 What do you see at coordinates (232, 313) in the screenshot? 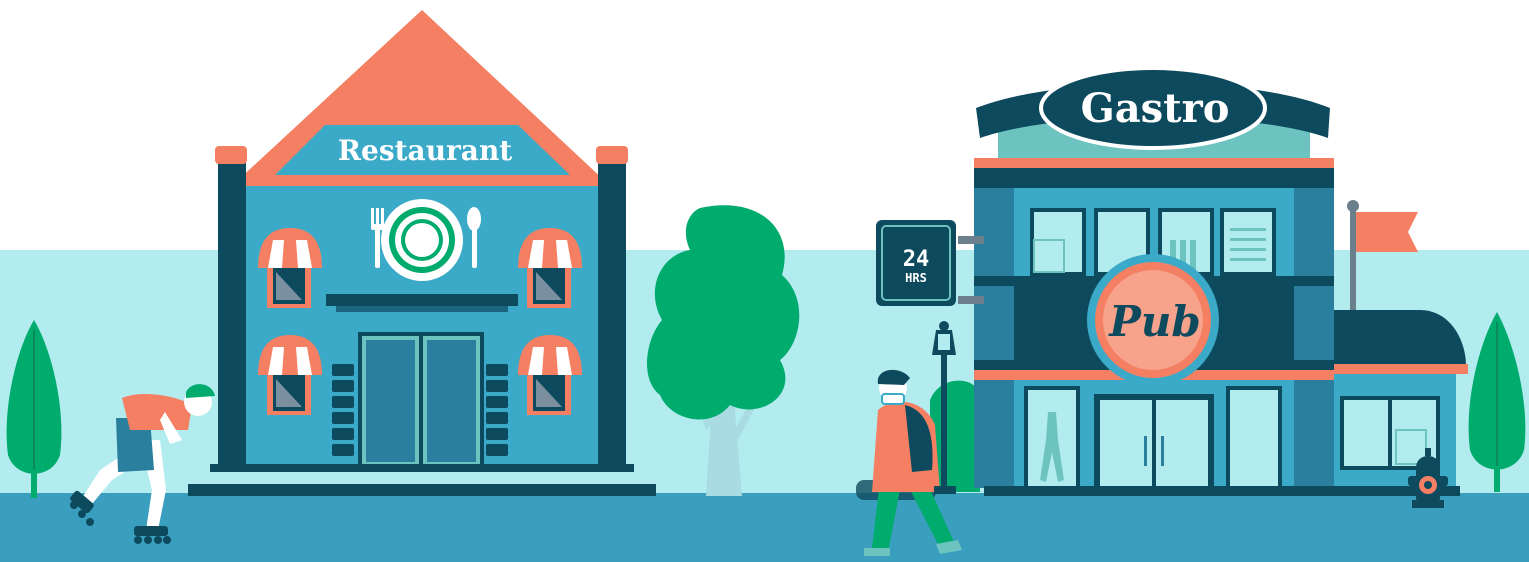
I see `restaurant-left-pillar` at bounding box center [232, 313].